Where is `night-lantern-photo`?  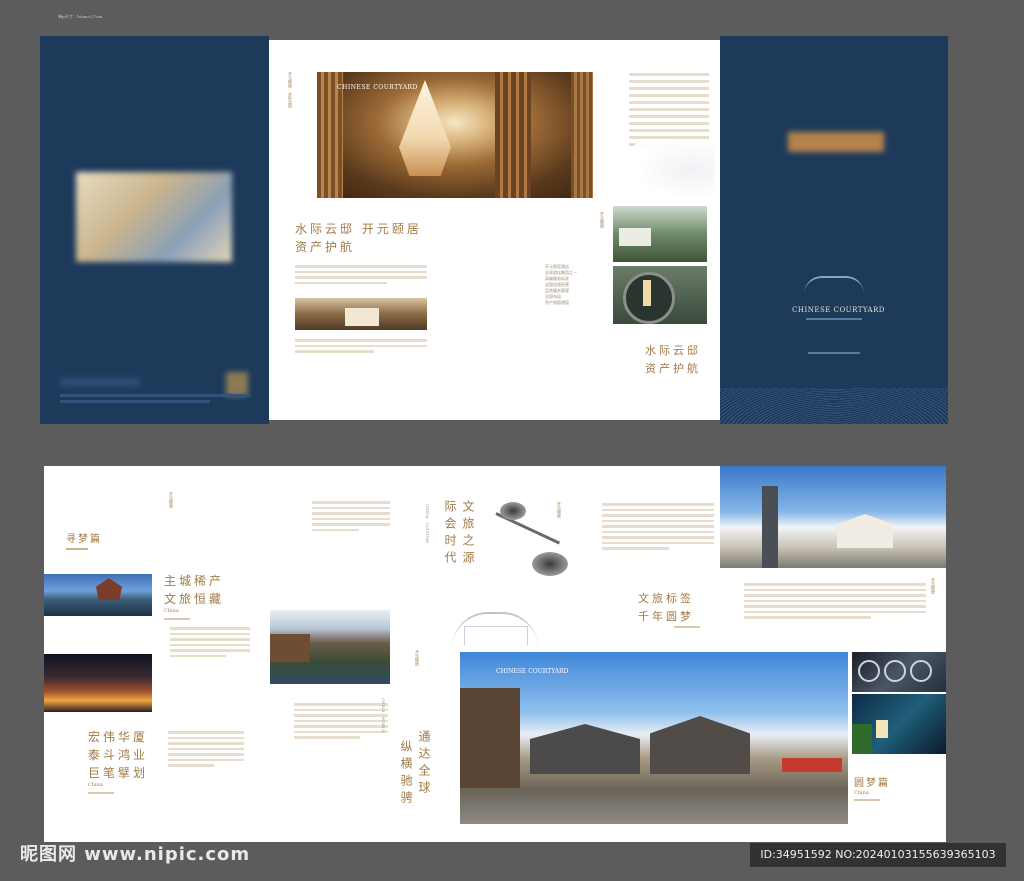 night-lantern-photo is located at coordinates (899, 724).